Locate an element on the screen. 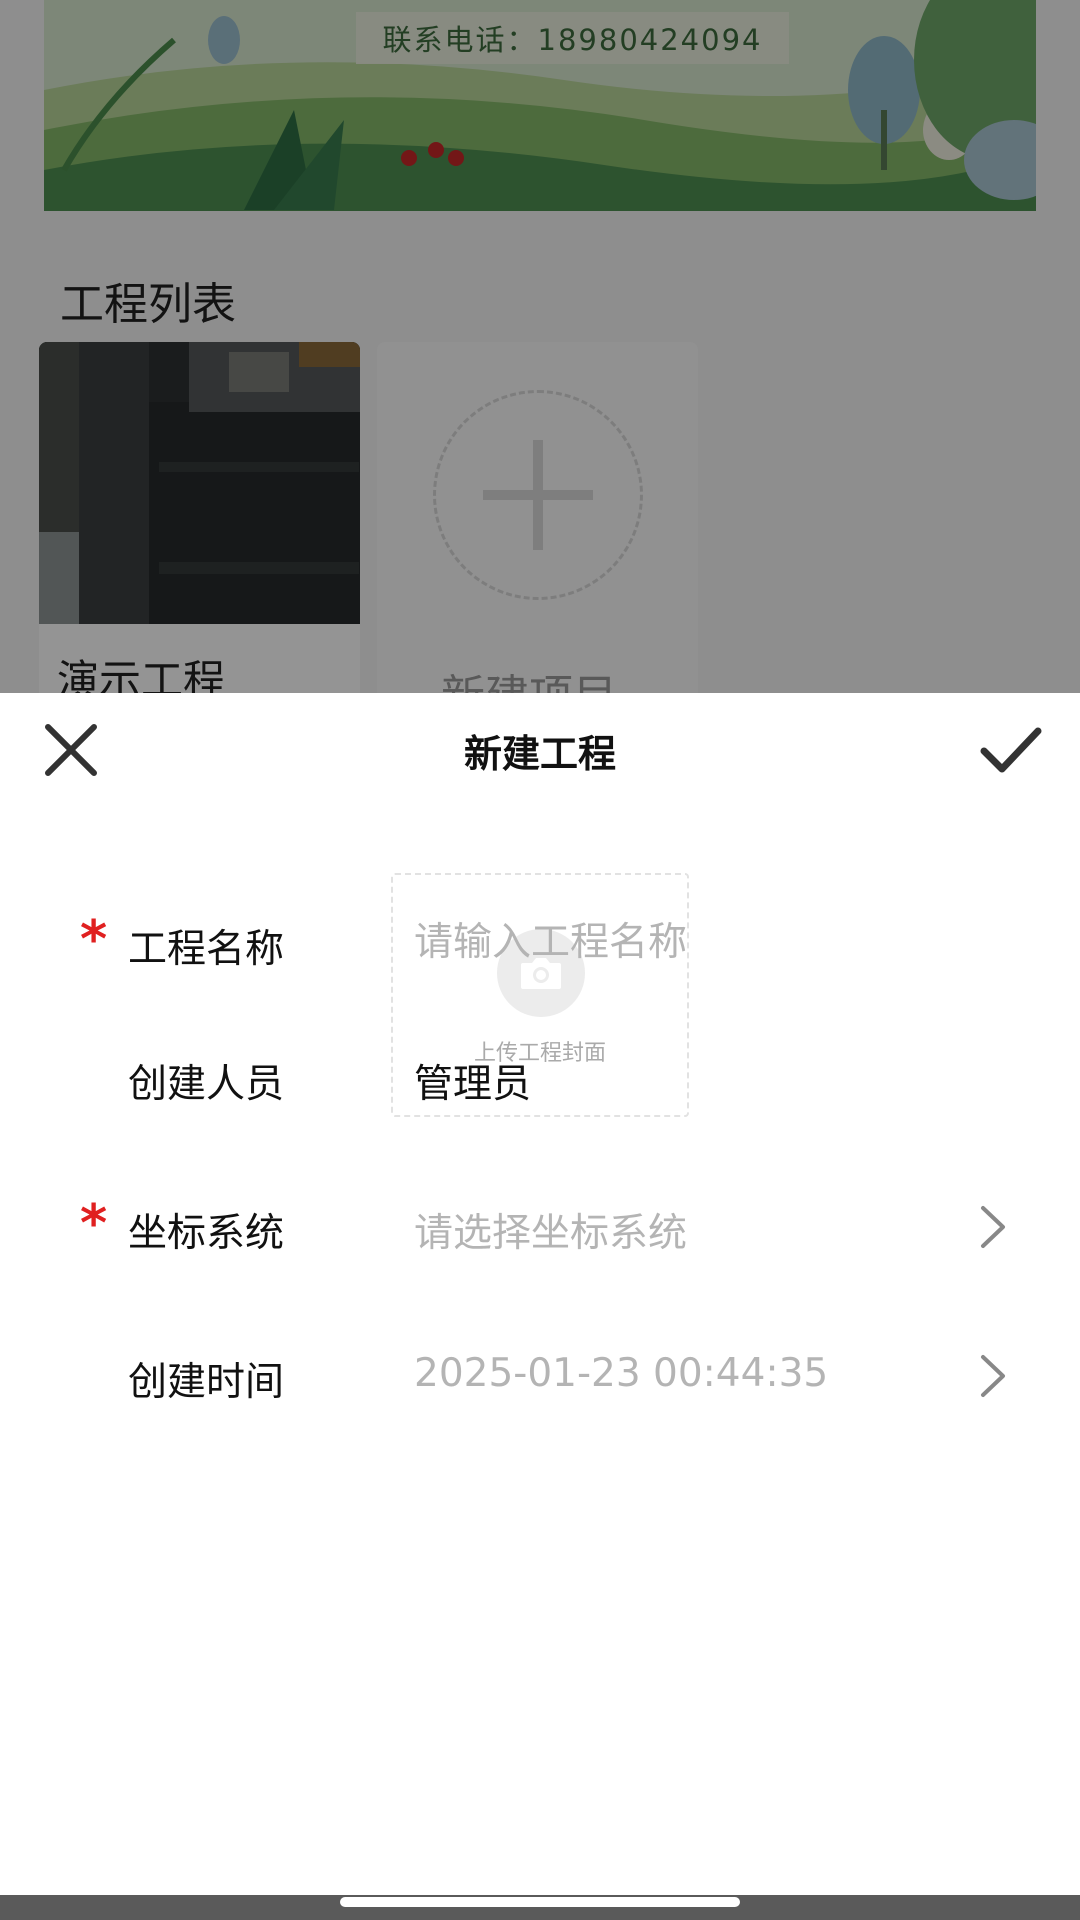  form-row-created-time: 创建时间 2025-01-23 00:44:35 is located at coordinates (540, 1376).